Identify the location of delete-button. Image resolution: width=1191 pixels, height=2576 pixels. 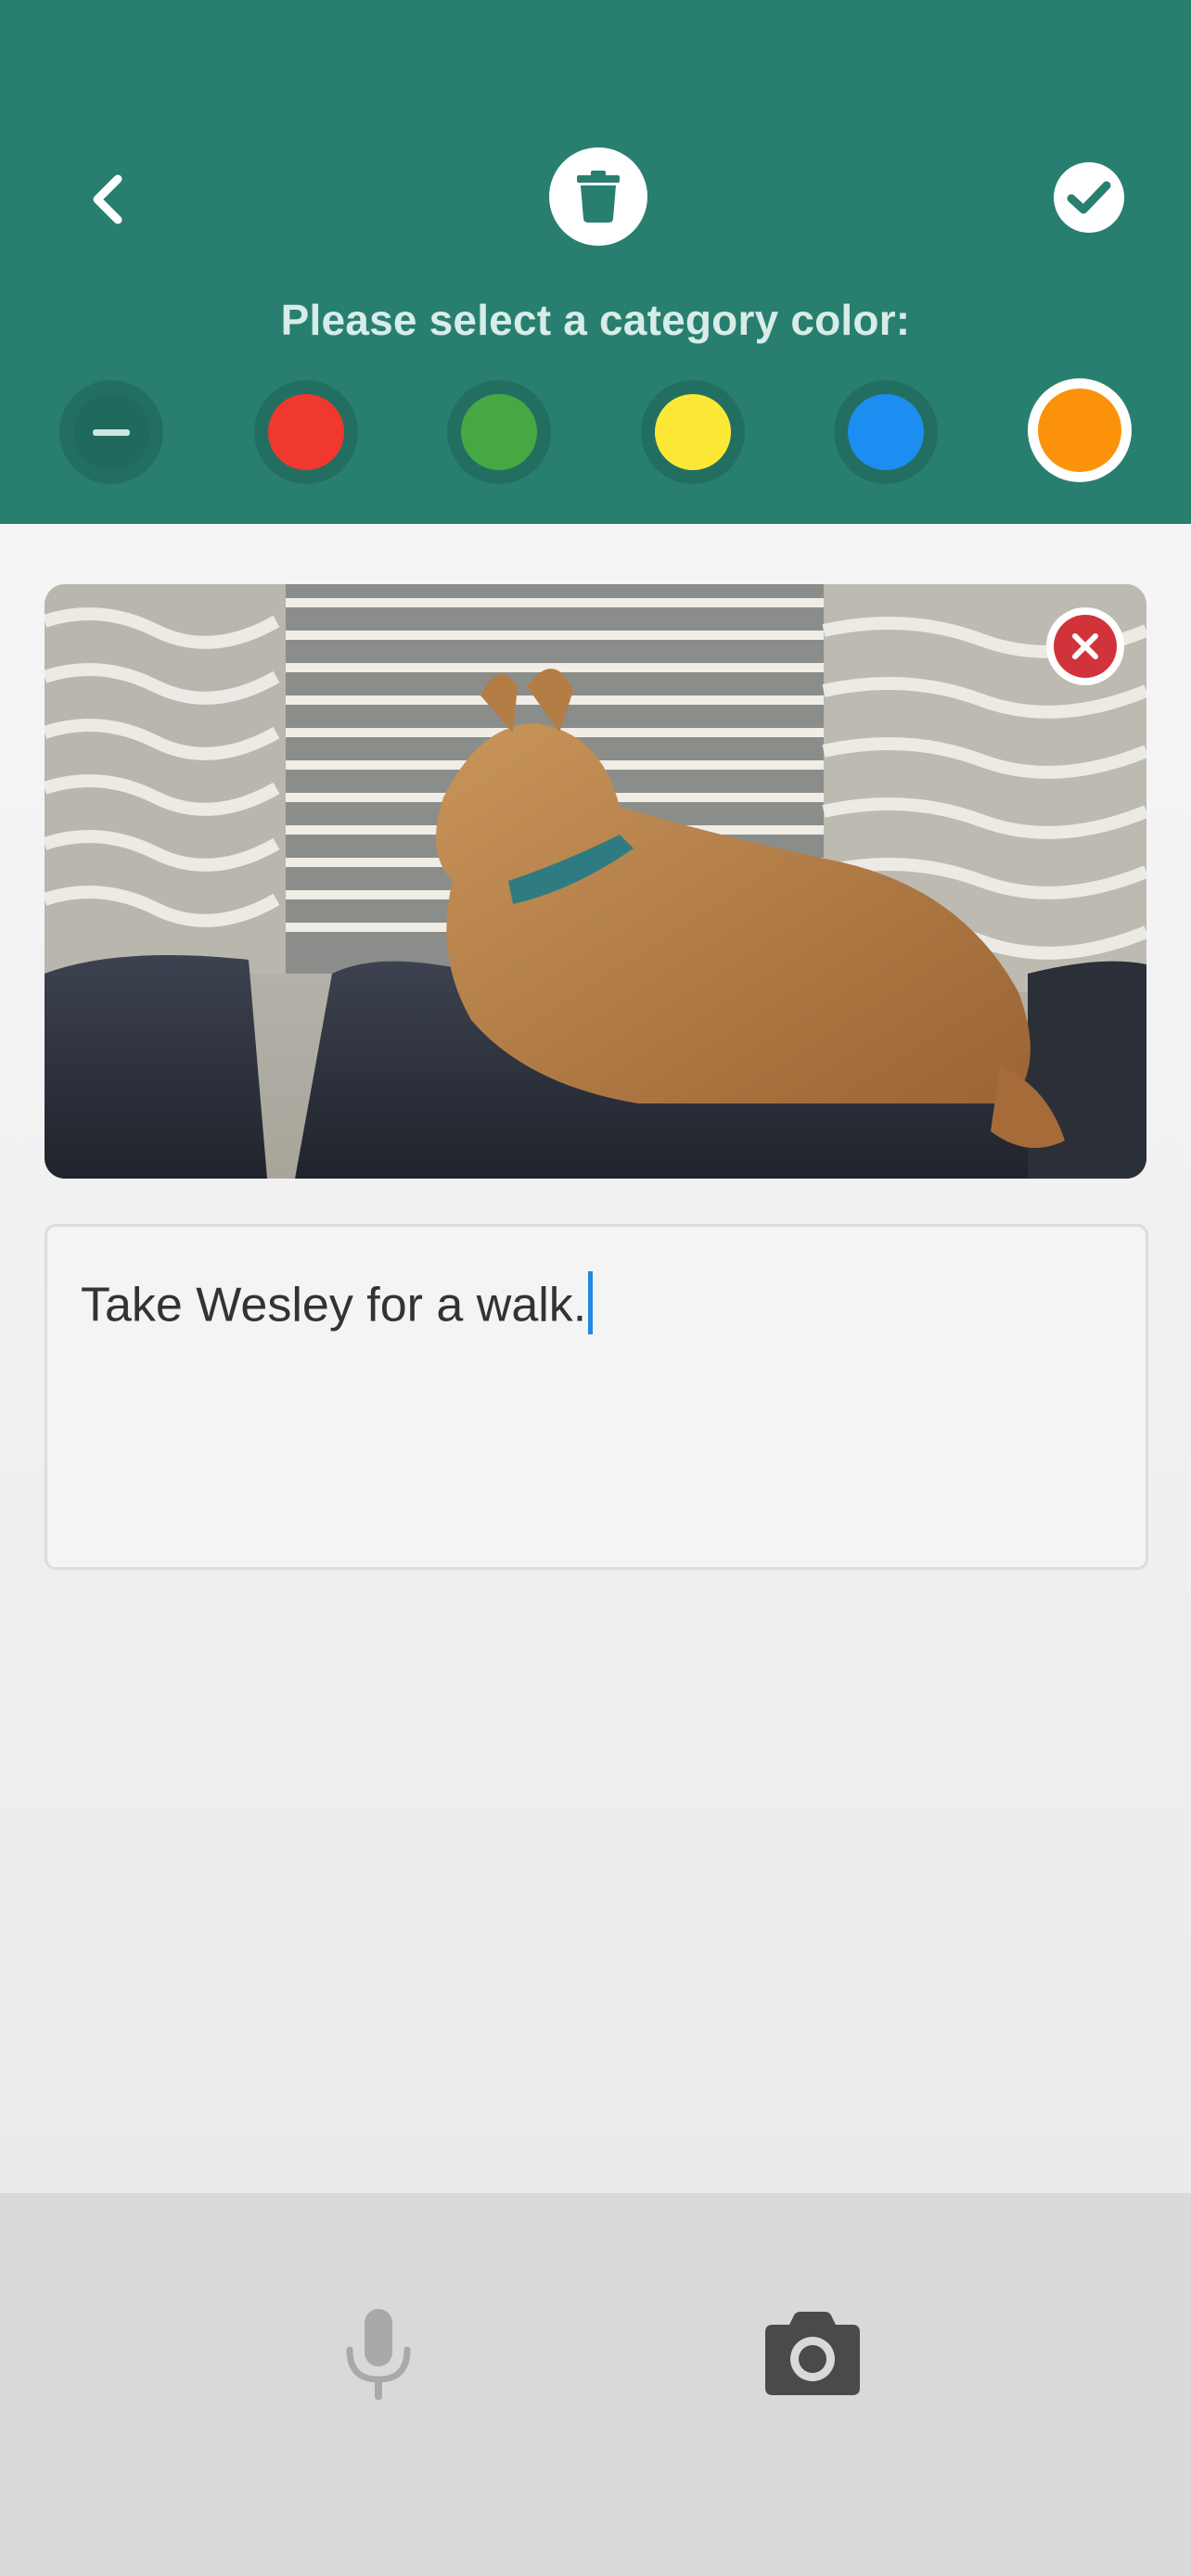
(598, 196).